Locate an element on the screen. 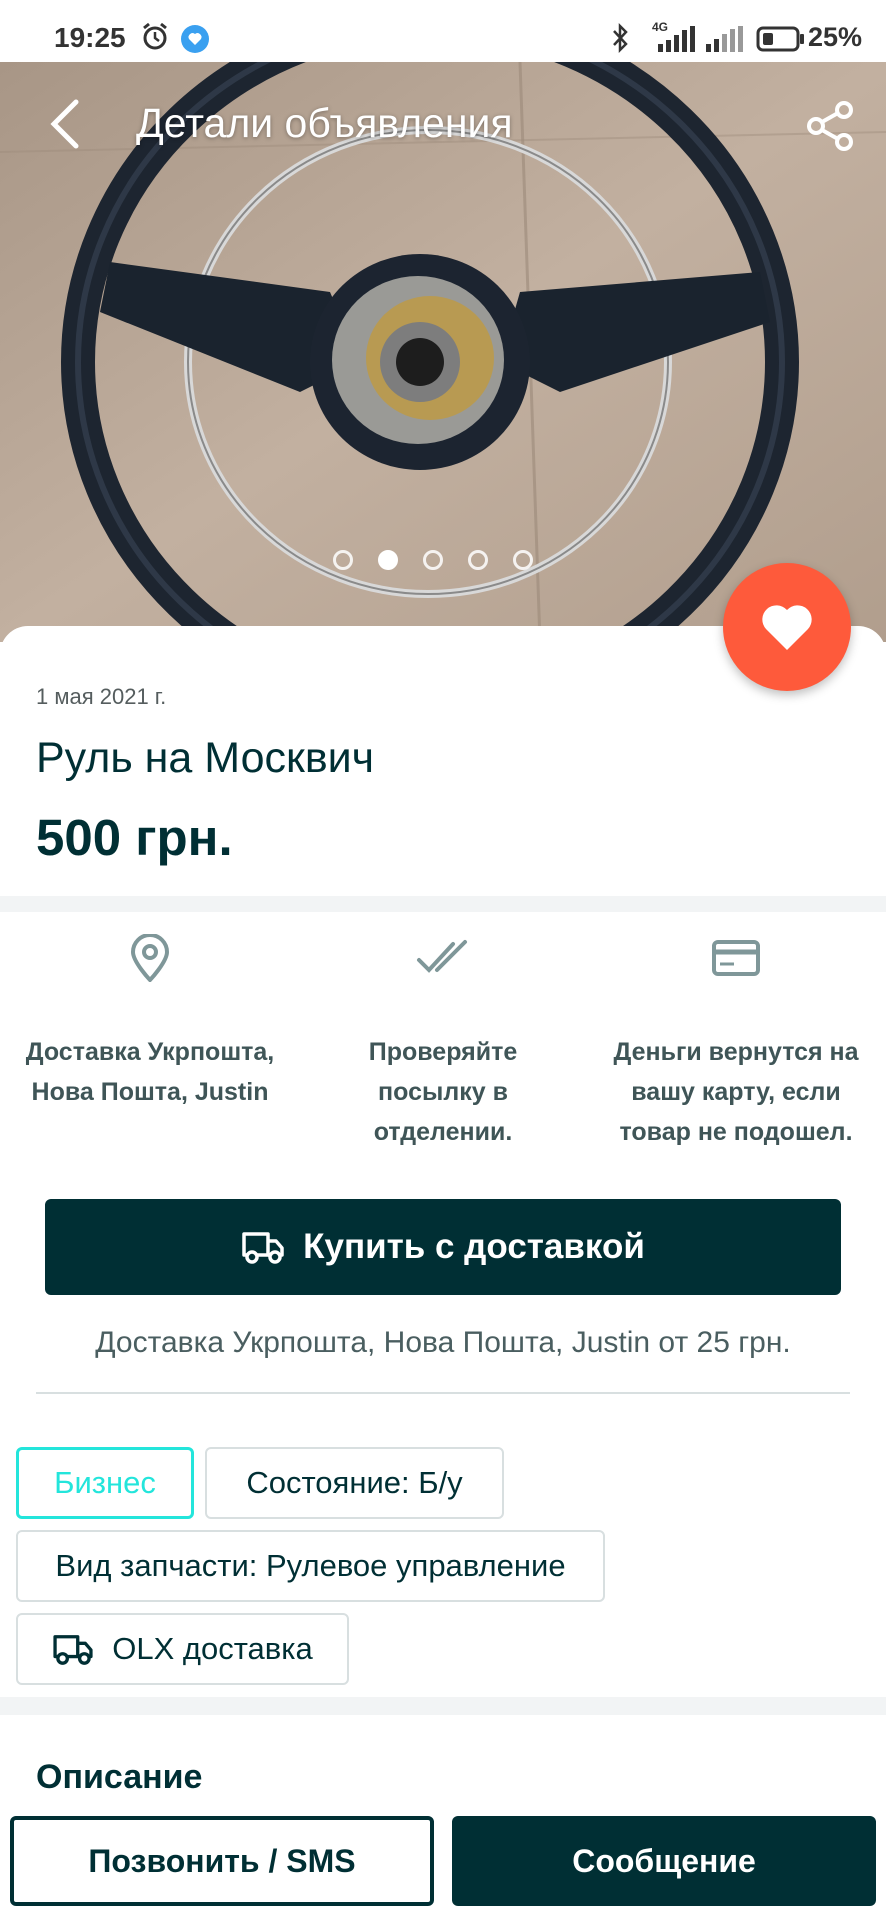 This screenshot has height=1920, width=886. buy-with-delivery-label: Купить с доставкой is located at coordinates (474, 1246).